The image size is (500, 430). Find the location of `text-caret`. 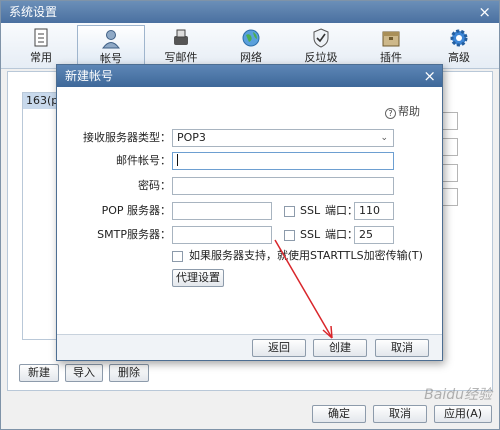

text-caret is located at coordinates (177, 160).